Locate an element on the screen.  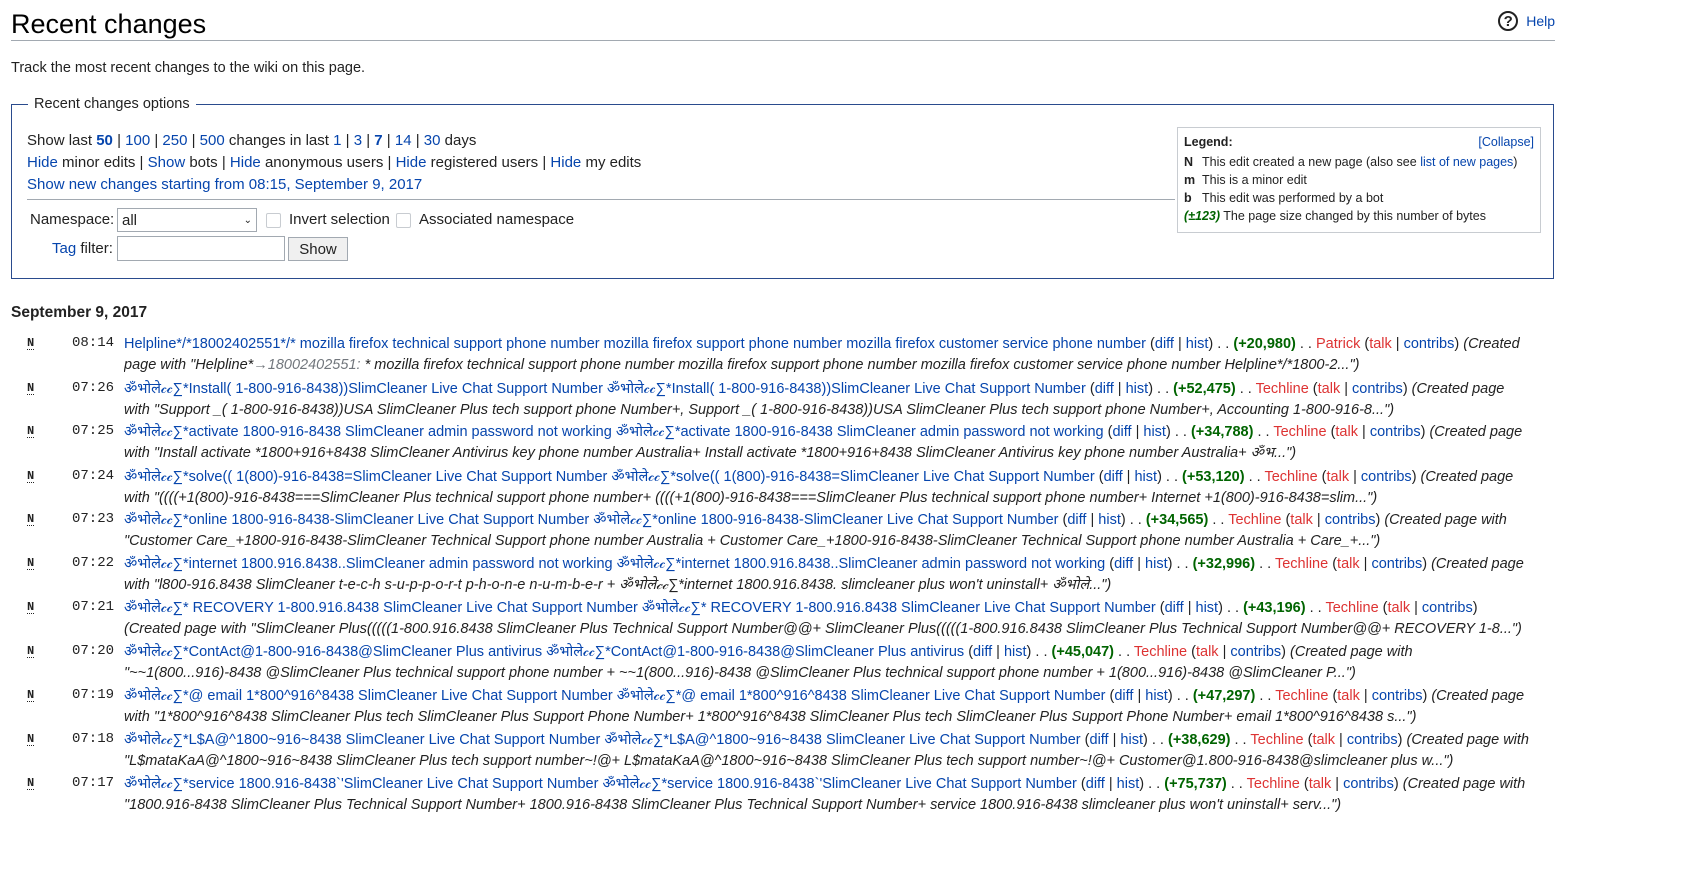
list-of-new-pages-link: list of new pages is located at coordinates (1466, 162).